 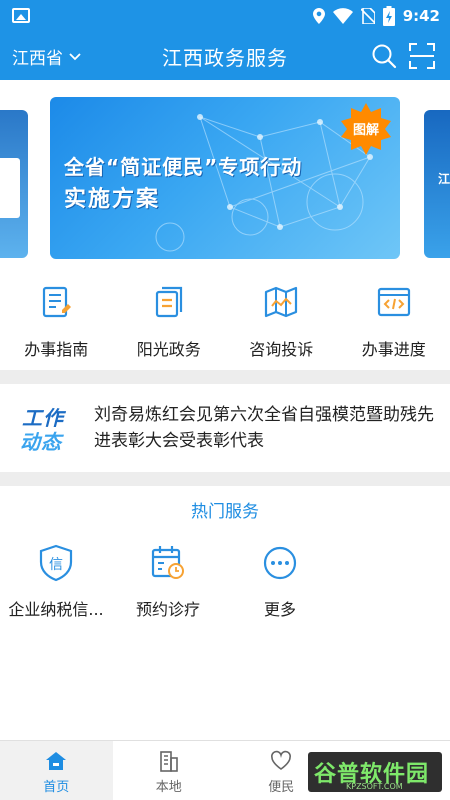 I want to click on quick-item-guide: 办事指南, so click(x=56, y=324).